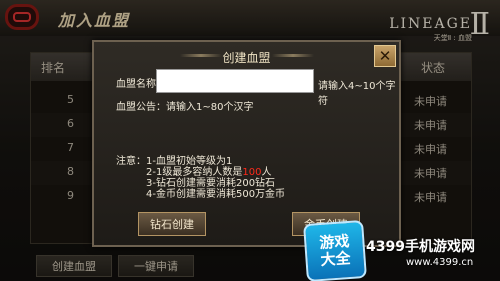 This screenshot has width=500, height=281. I want to click on title-ornament-right, so click(293, 55).